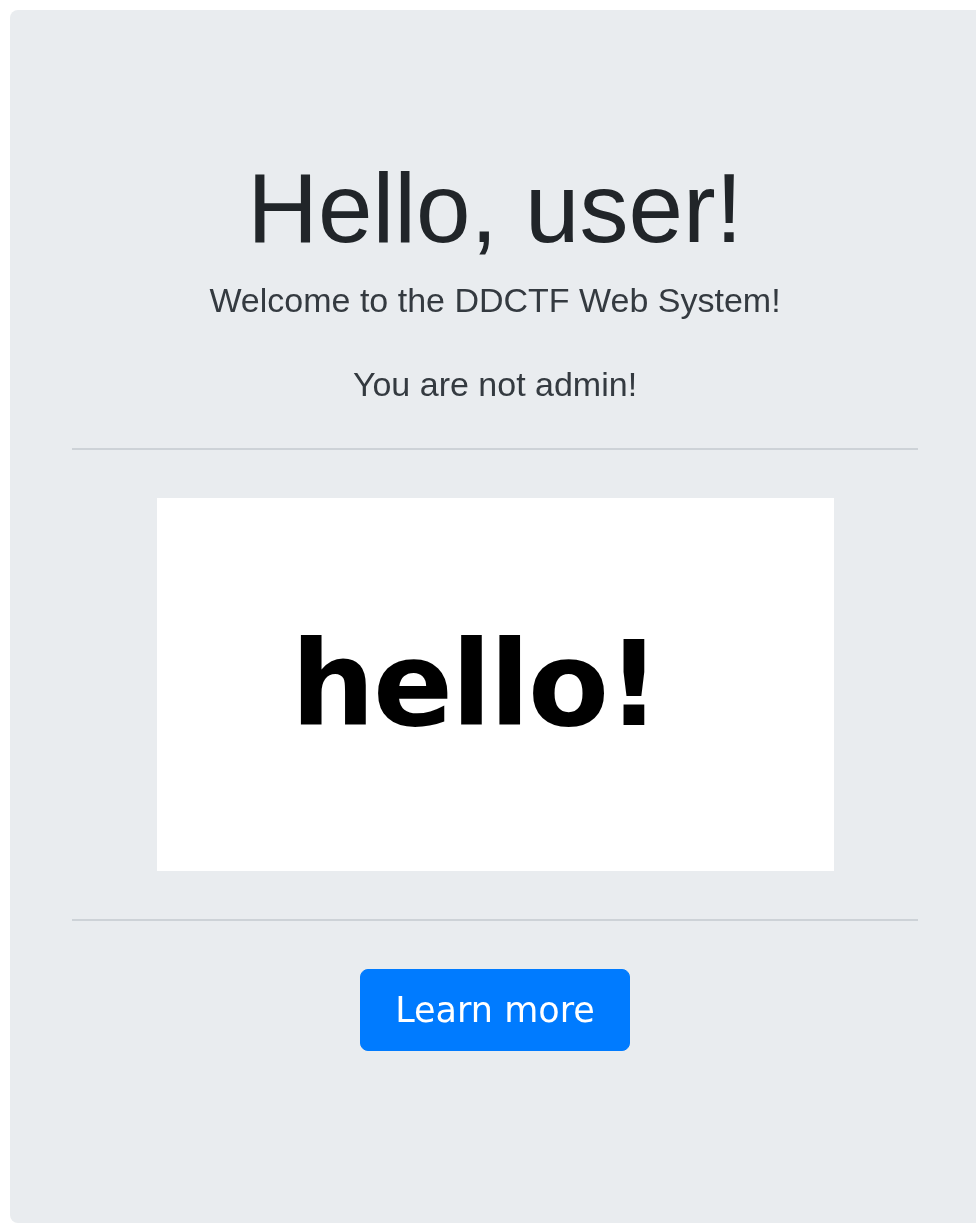 Image resolution: width=976 pixels, height=1225 pixels. What do you see at coordinates (495, 1010) in the screenshot?
I see `learn-more-button: Learn more` at bounding box center [495, 1010].